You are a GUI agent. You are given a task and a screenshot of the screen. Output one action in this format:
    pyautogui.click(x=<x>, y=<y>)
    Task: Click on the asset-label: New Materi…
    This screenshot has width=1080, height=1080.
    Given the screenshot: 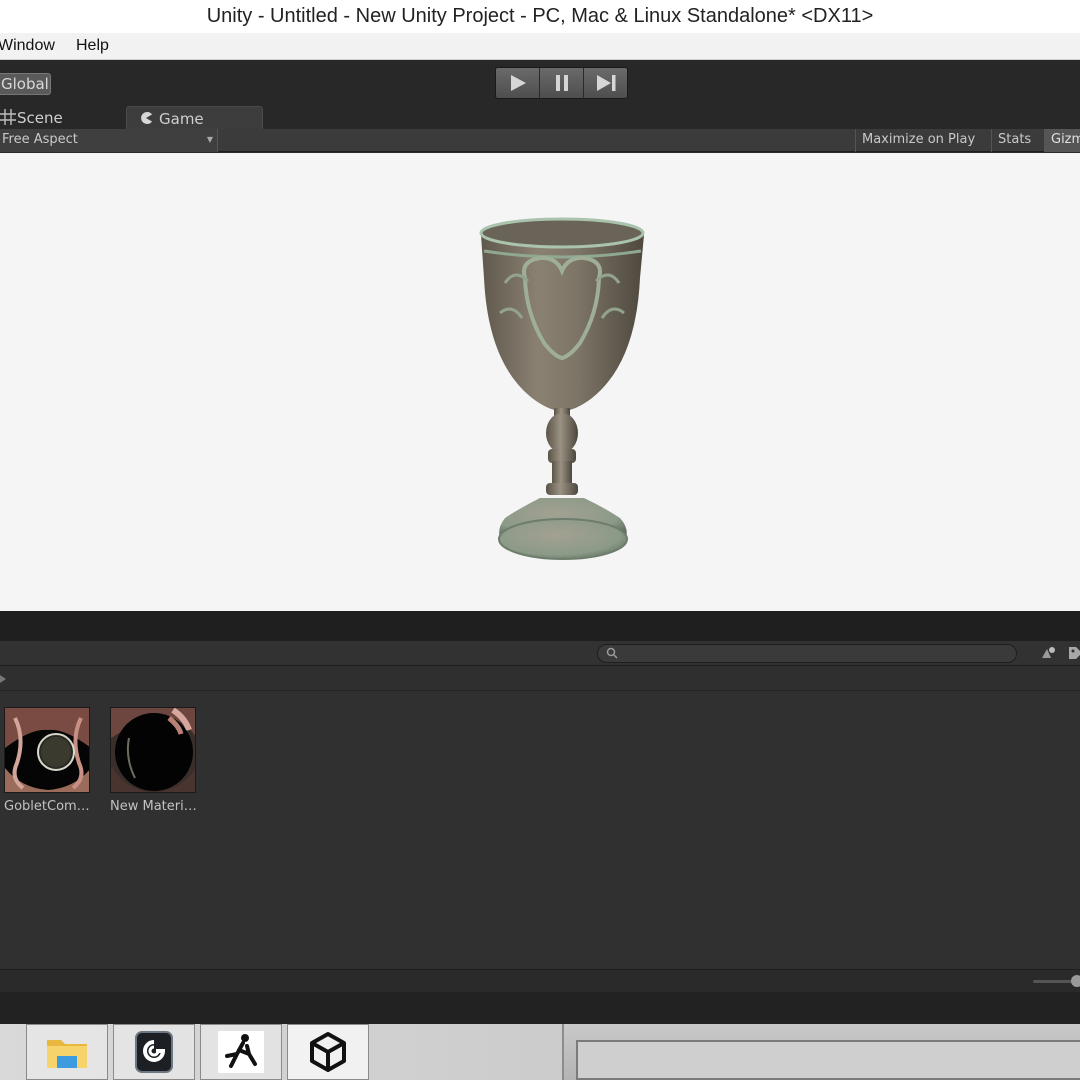 What is the action you would take?
    pyautogui.click(x=153, y=806)
    